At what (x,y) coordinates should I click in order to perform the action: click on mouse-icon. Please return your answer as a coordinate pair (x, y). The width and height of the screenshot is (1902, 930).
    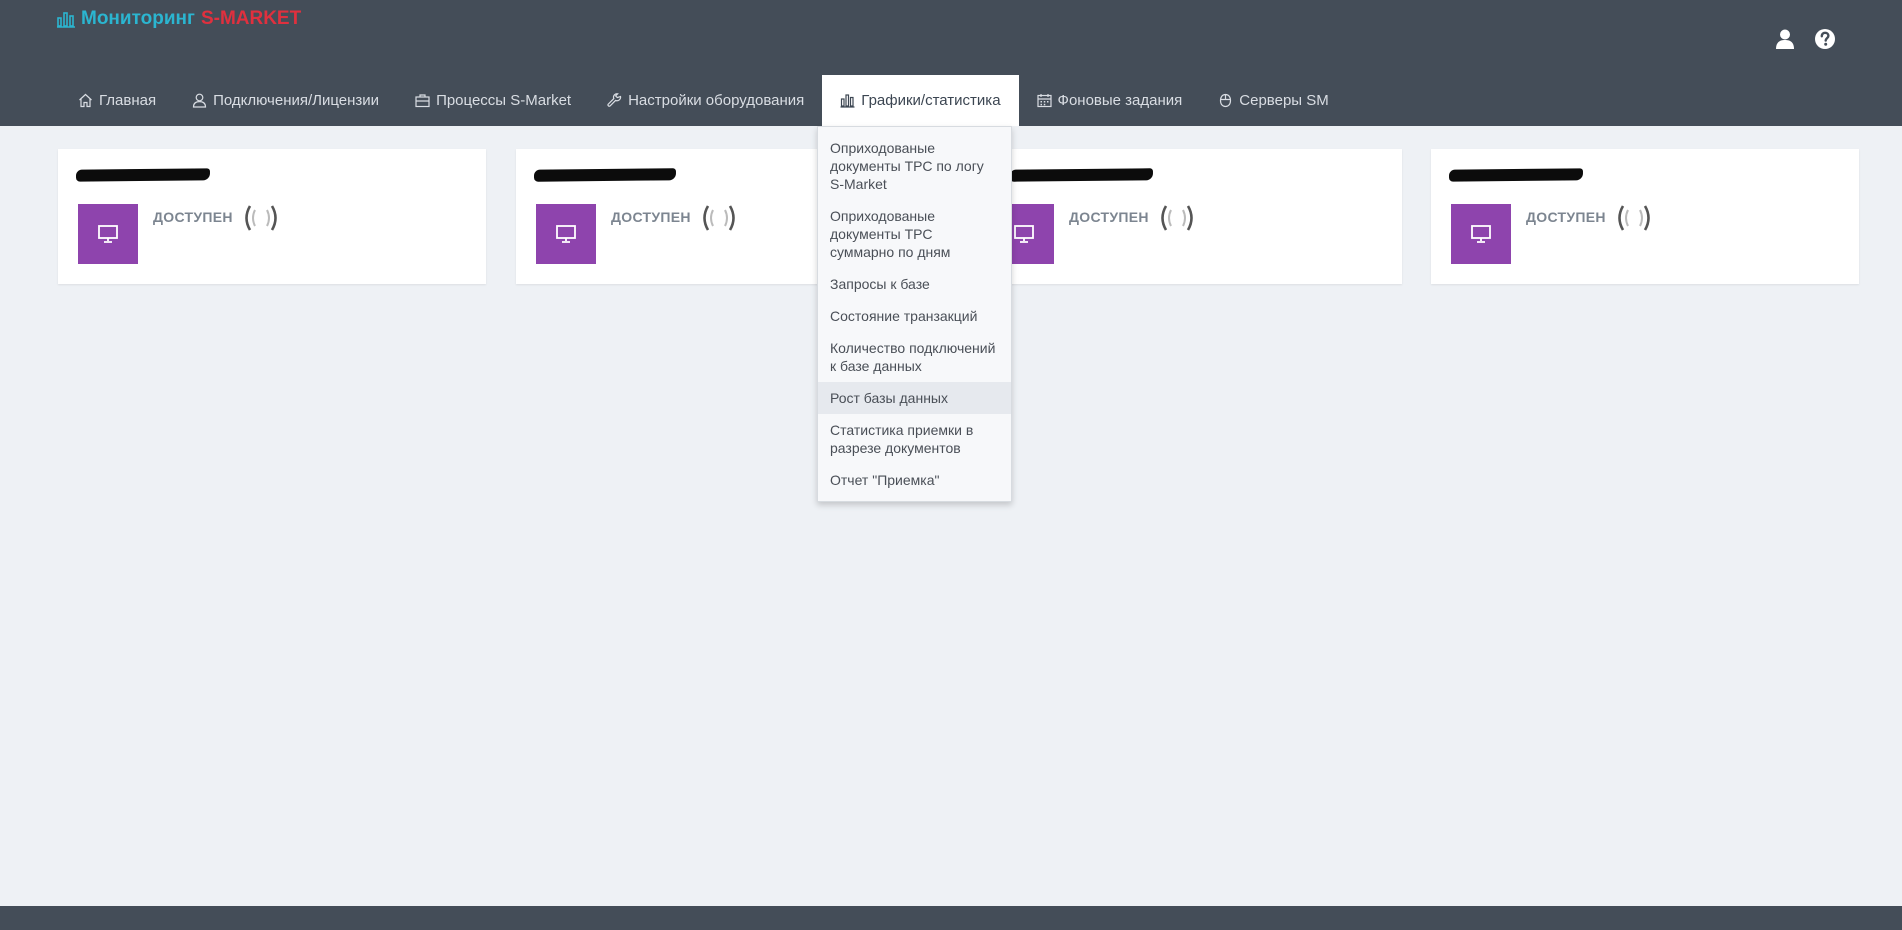
    Looking at the image, I should click on (1226, 100).